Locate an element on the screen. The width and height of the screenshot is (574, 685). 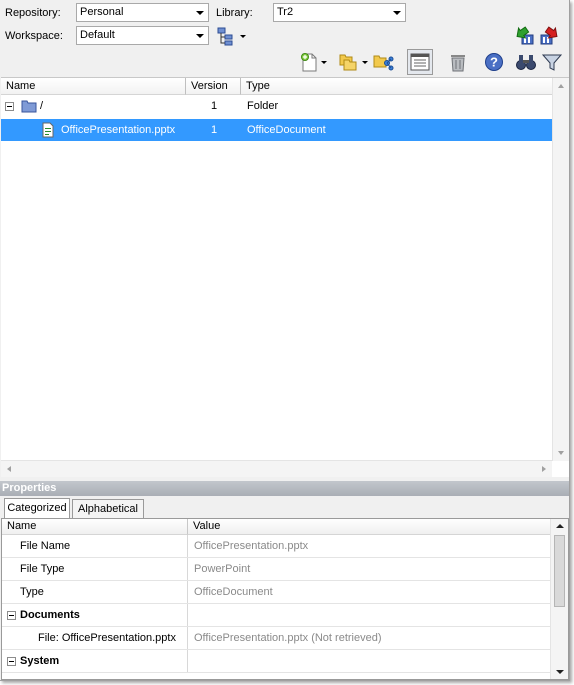
property-name-cell: Documents is located at coordinates (95, 615).